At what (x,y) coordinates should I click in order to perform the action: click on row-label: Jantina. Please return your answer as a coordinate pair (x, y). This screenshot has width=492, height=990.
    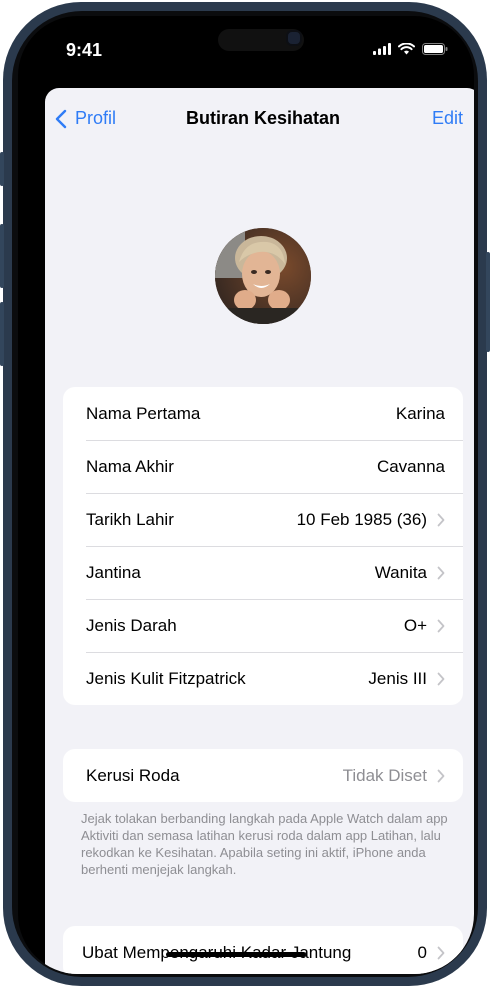
    Looking at the image, I should click on (113, 572).